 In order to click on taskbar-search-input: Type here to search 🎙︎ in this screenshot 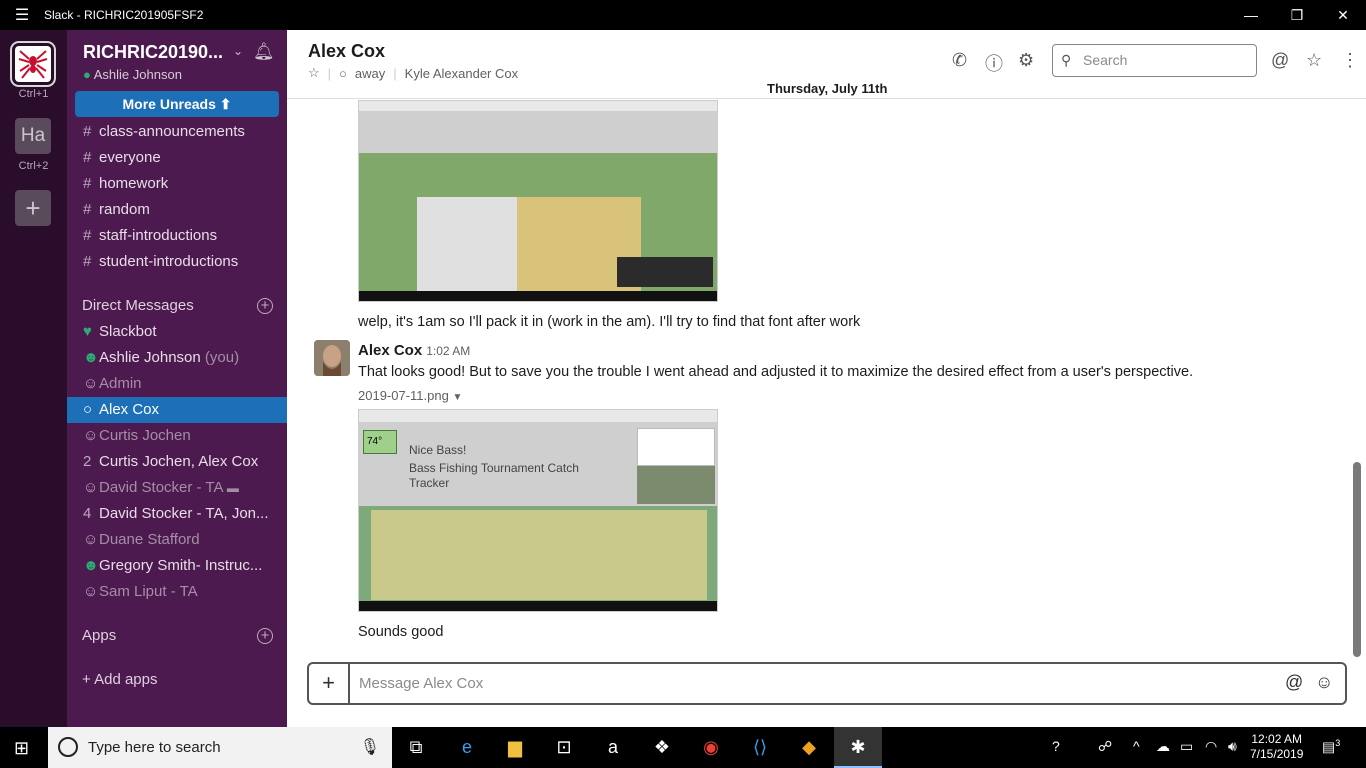, I will do `click(220, 747)`.